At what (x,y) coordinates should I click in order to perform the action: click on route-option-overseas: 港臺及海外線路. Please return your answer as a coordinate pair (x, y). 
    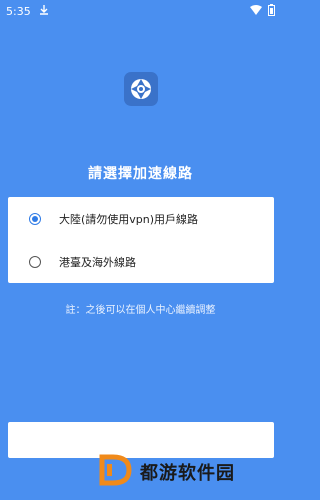
    Looking at the image, I should click on (141, 261).